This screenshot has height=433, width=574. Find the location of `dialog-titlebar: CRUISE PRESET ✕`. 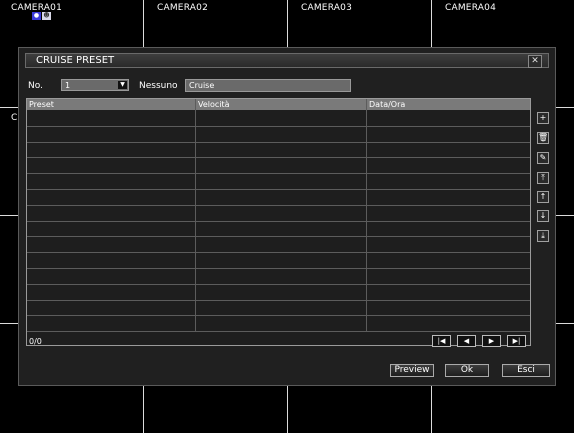

dialog-titlebar: CRUISE PRESET ✕ is located at coordinates (287, 60).